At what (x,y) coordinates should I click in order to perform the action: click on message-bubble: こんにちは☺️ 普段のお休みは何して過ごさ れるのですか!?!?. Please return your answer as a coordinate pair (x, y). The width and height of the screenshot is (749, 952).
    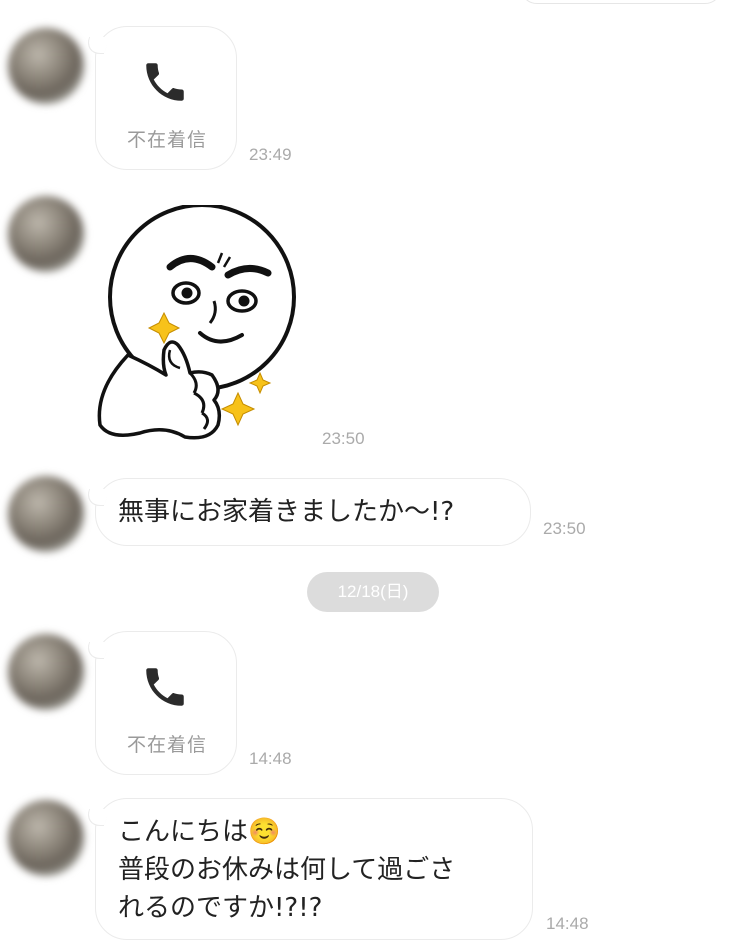
    Looking at the image, I should click on (314, 869).